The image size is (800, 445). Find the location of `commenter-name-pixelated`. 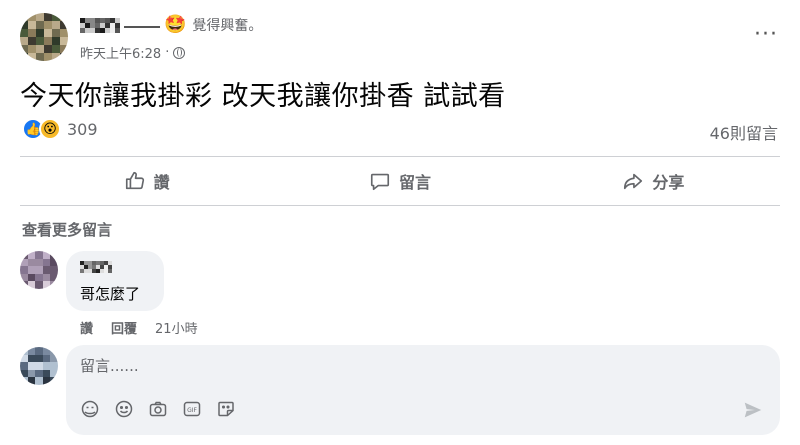

commenter-name-pixelated is located at coordinates (96, 267).